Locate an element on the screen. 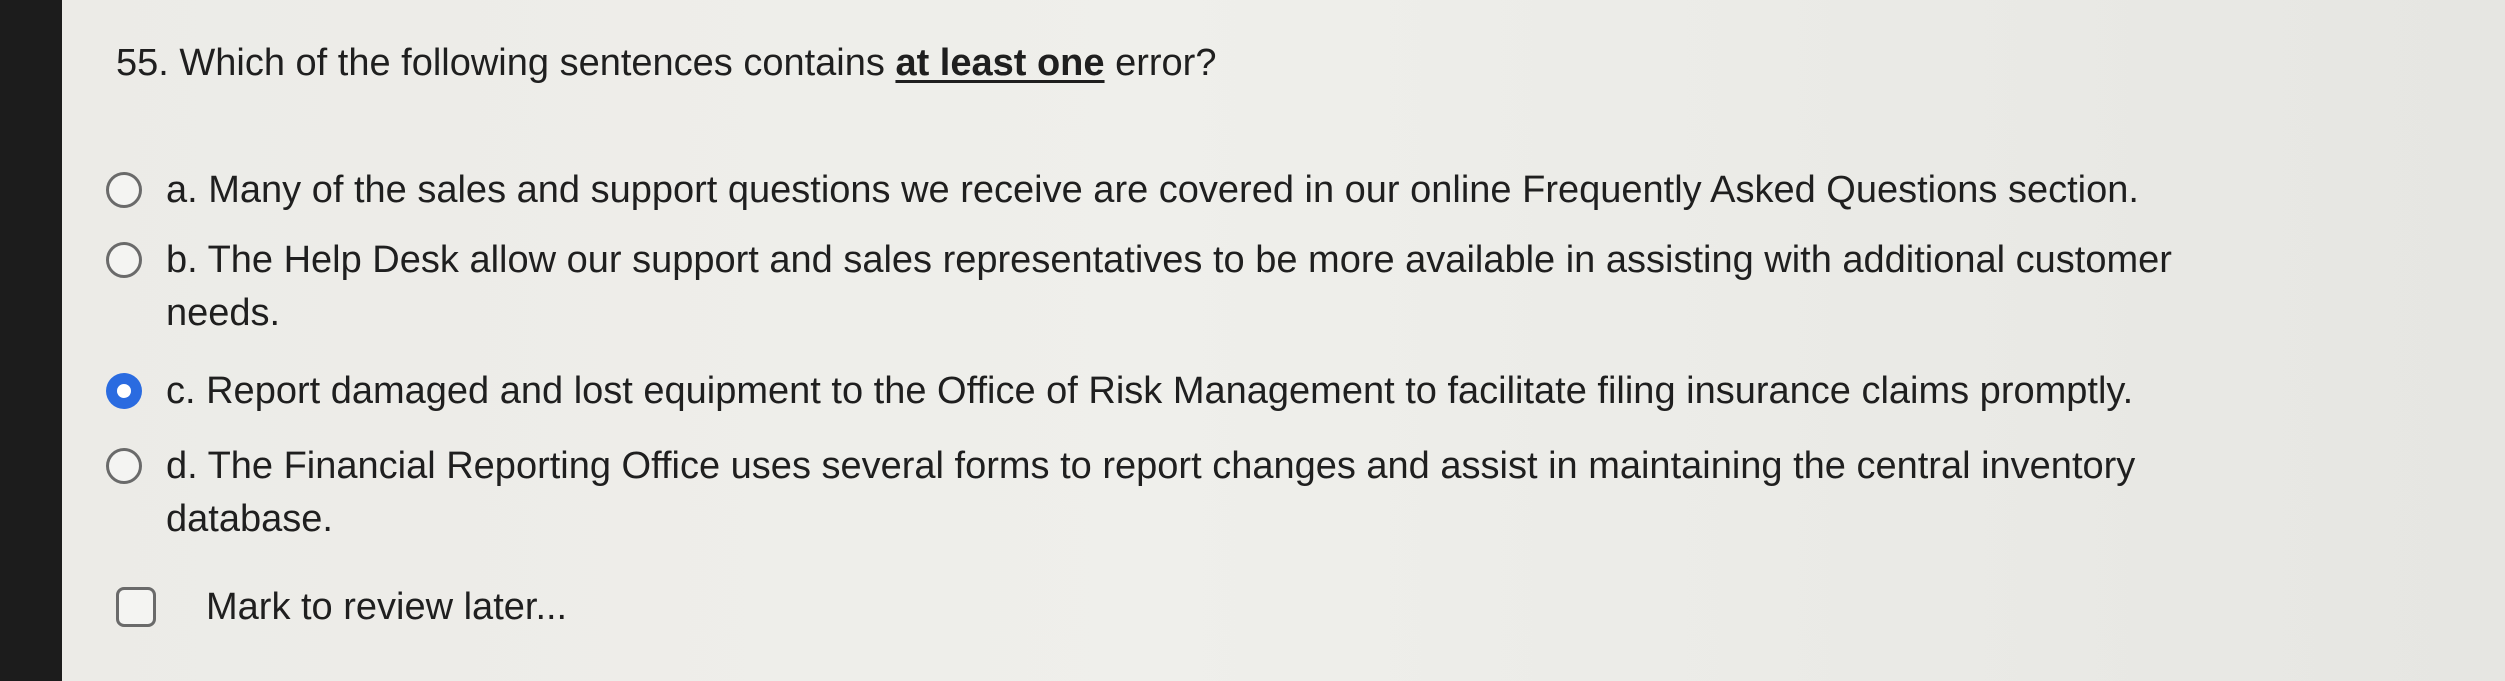  option-b-line2: needs. is located at coordinates (223, 313).